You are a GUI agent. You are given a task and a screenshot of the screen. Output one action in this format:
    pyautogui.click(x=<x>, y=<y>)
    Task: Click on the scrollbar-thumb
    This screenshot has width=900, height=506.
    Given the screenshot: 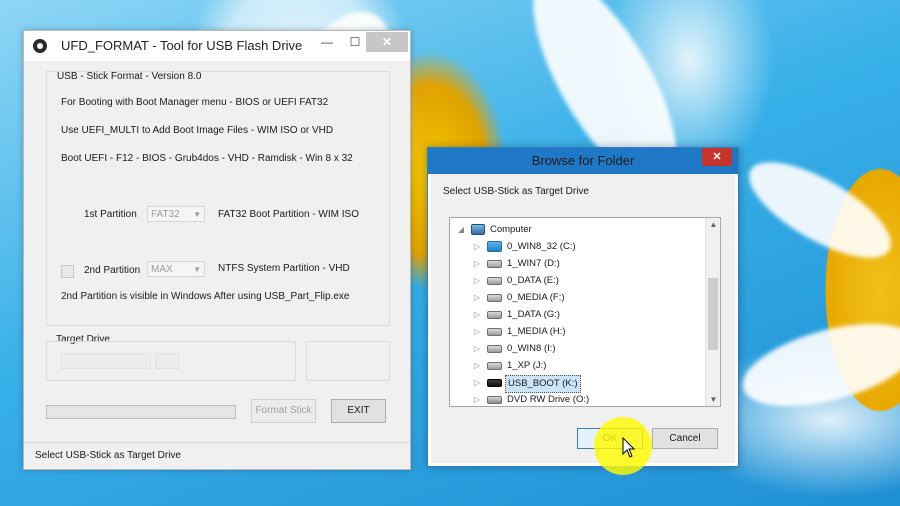 What is the action you would take?
    pyautogui.click(x=713, y=314)
    